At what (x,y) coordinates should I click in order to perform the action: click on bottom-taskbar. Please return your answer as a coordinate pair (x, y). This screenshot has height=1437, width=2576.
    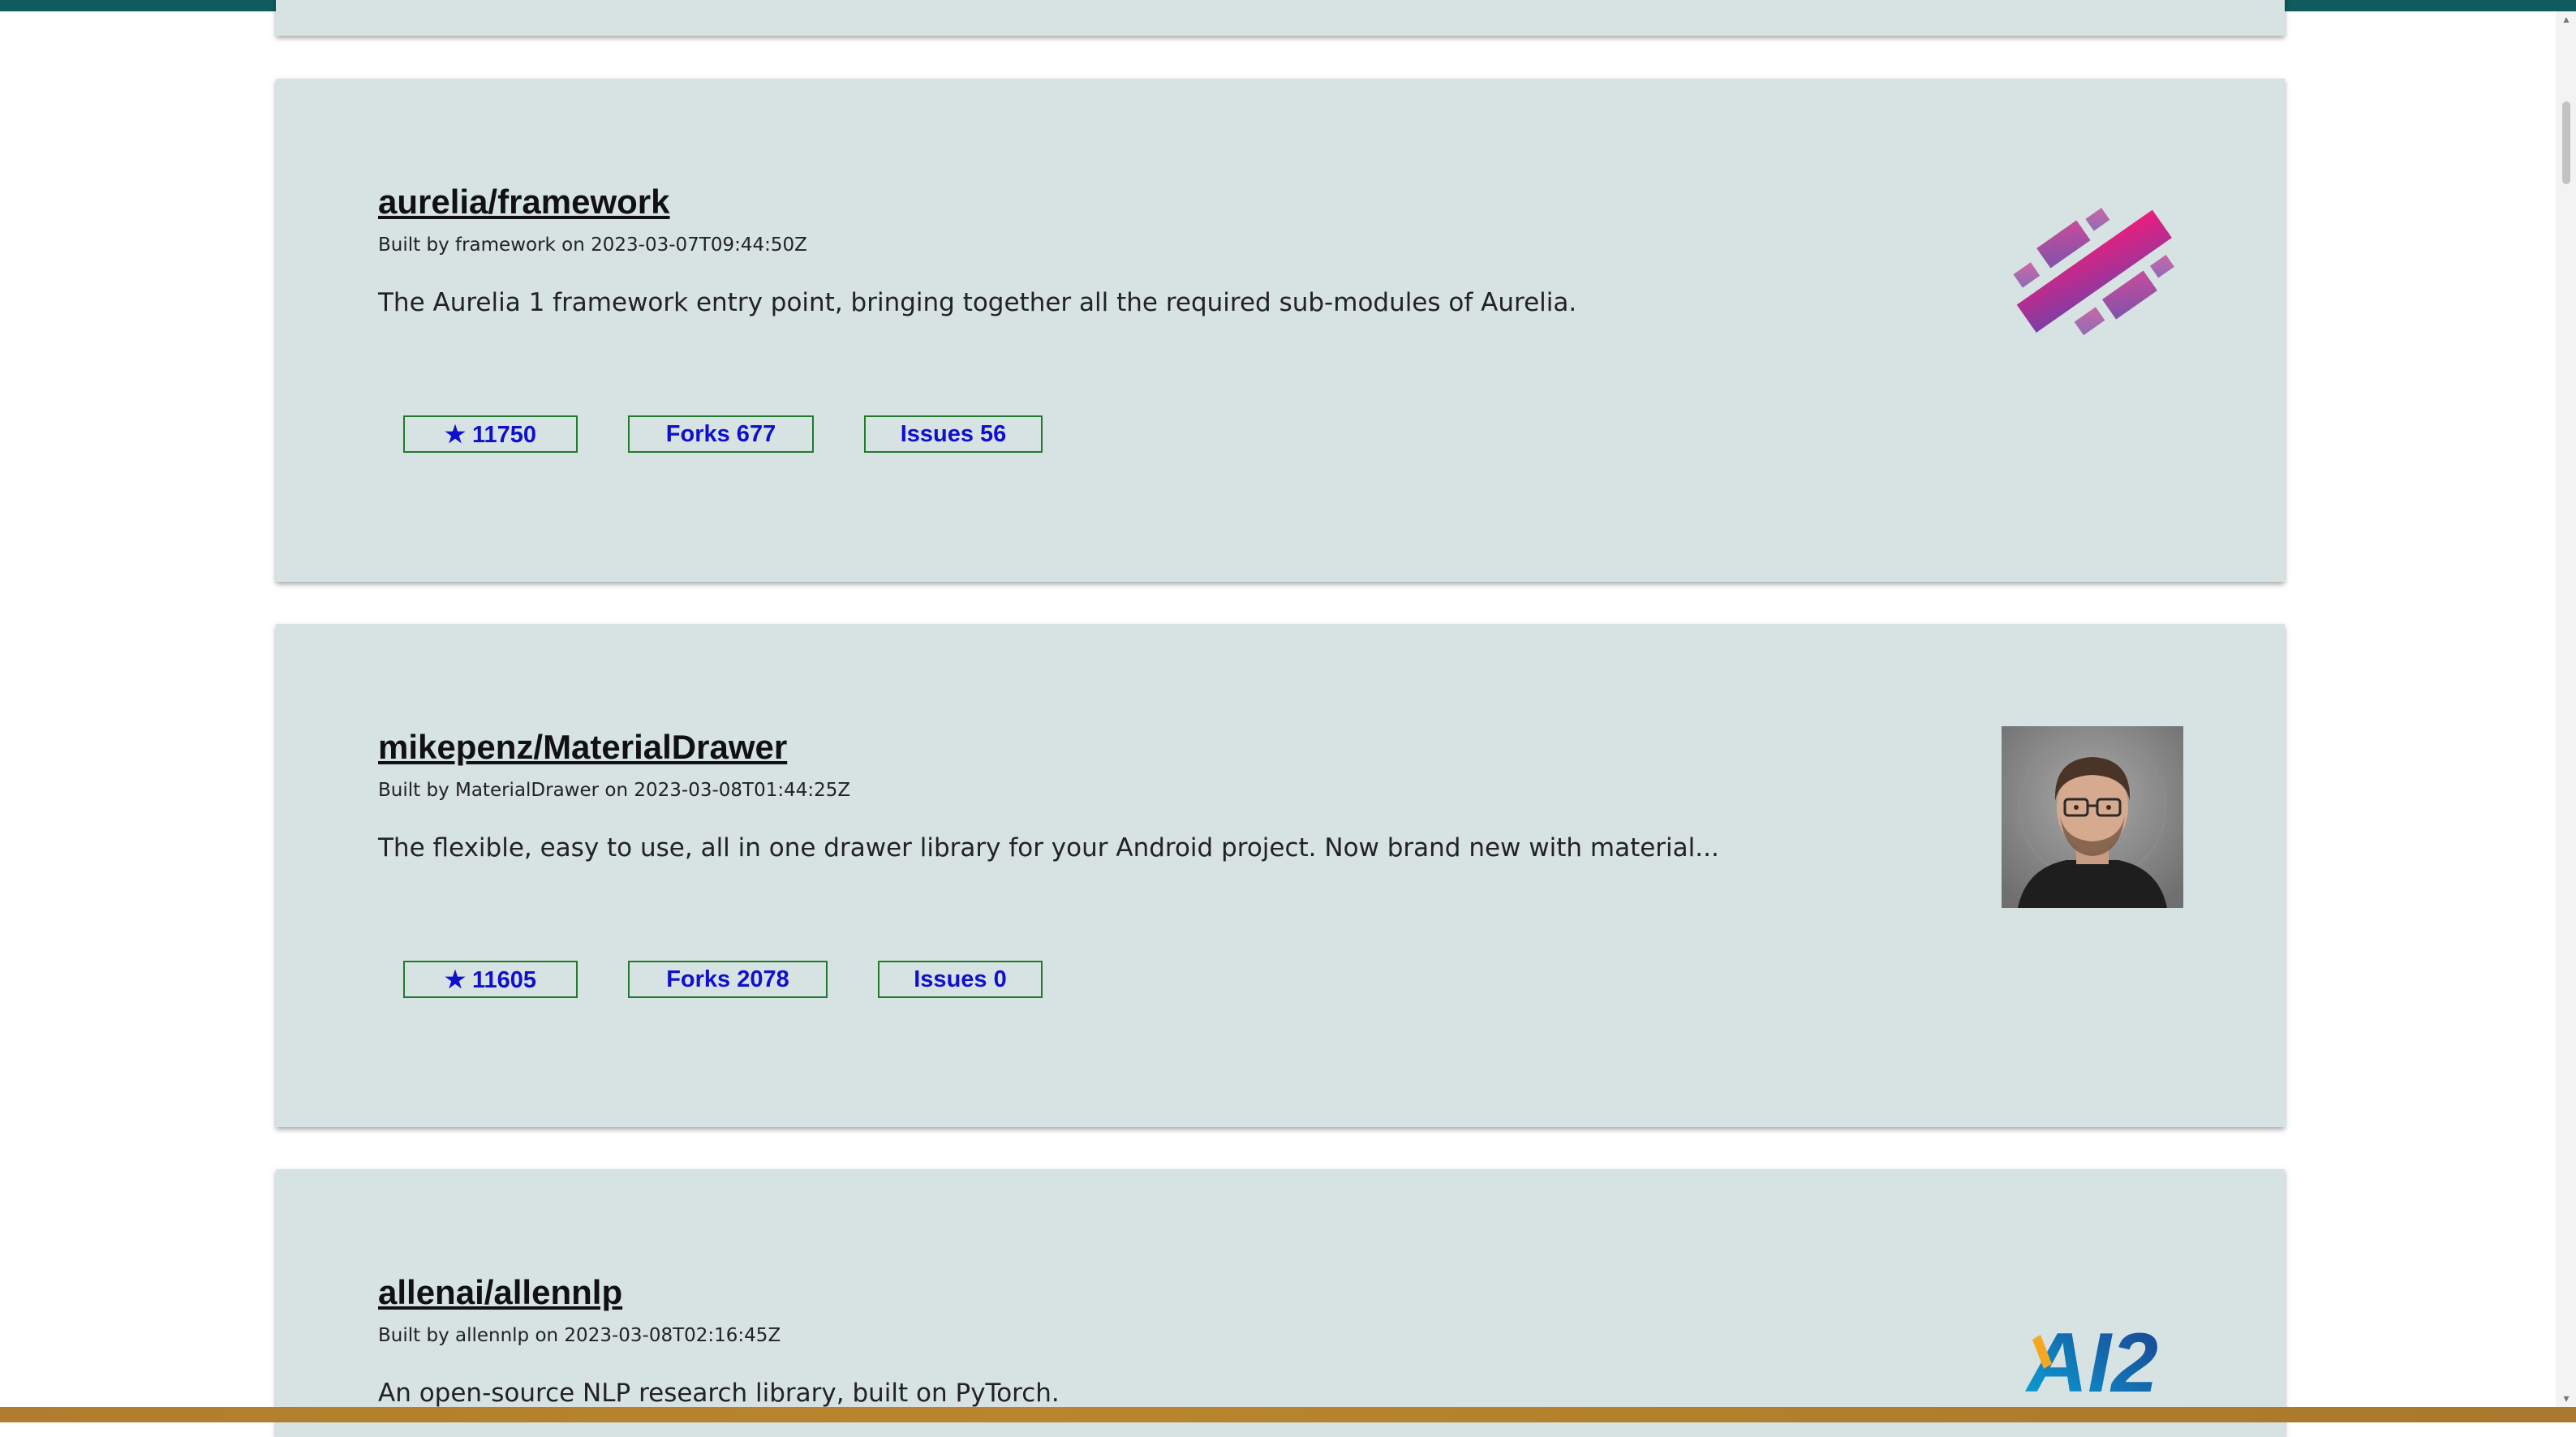
    Looking at the image, I should click on (1288, 1414).